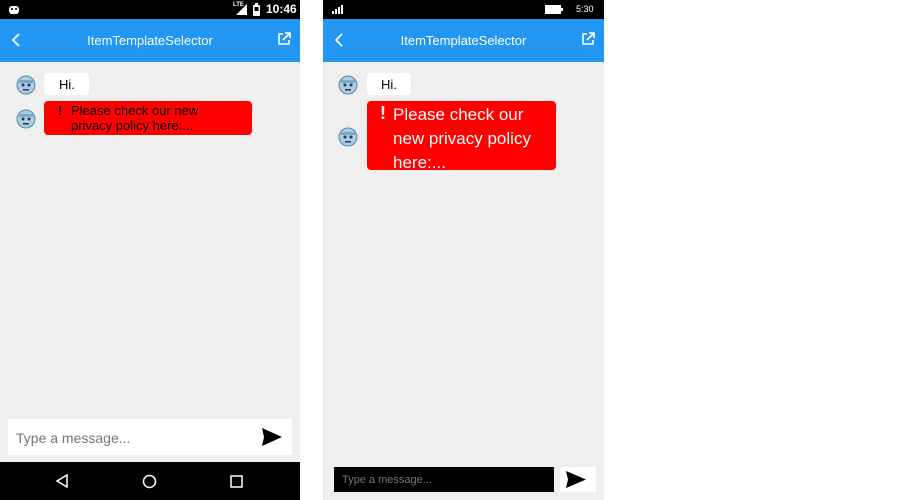 The width and height of the screenshot is (900, 500). I want to click on send-button, so click(578, 479).